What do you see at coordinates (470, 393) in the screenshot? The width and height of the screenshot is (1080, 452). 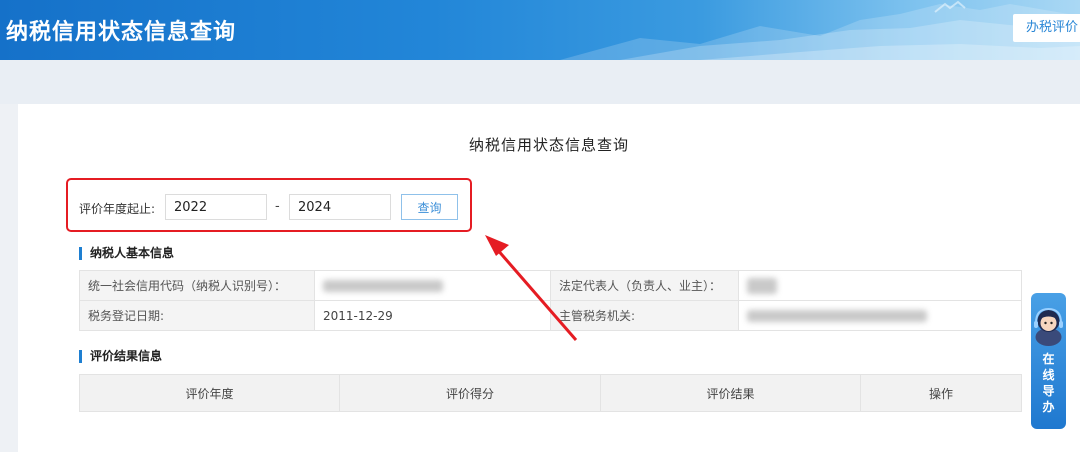 I see `column-header: 评价得分` at bounding box center [470, 393].